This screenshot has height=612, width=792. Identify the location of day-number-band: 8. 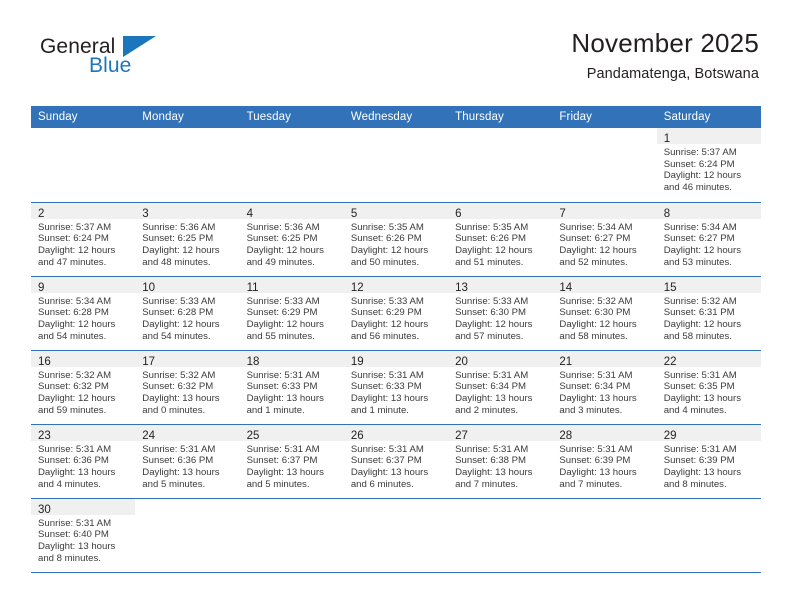
(708, 211).